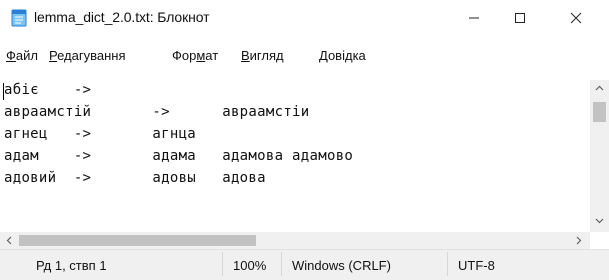 The width and height of the screenshot is (609, 280). I want to click on menu-format-label: ат, so click(212, 55).